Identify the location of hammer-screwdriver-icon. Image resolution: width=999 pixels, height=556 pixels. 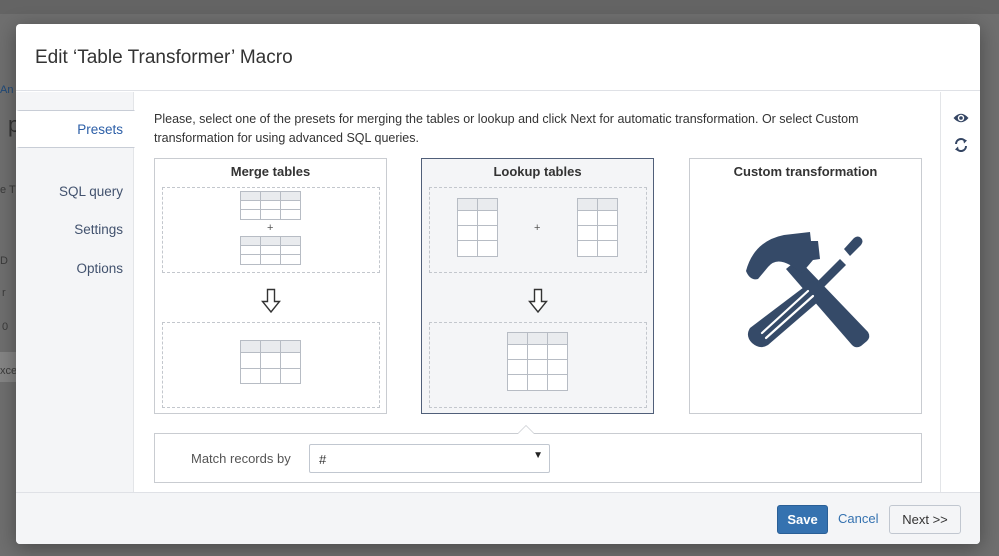
(808, 290).